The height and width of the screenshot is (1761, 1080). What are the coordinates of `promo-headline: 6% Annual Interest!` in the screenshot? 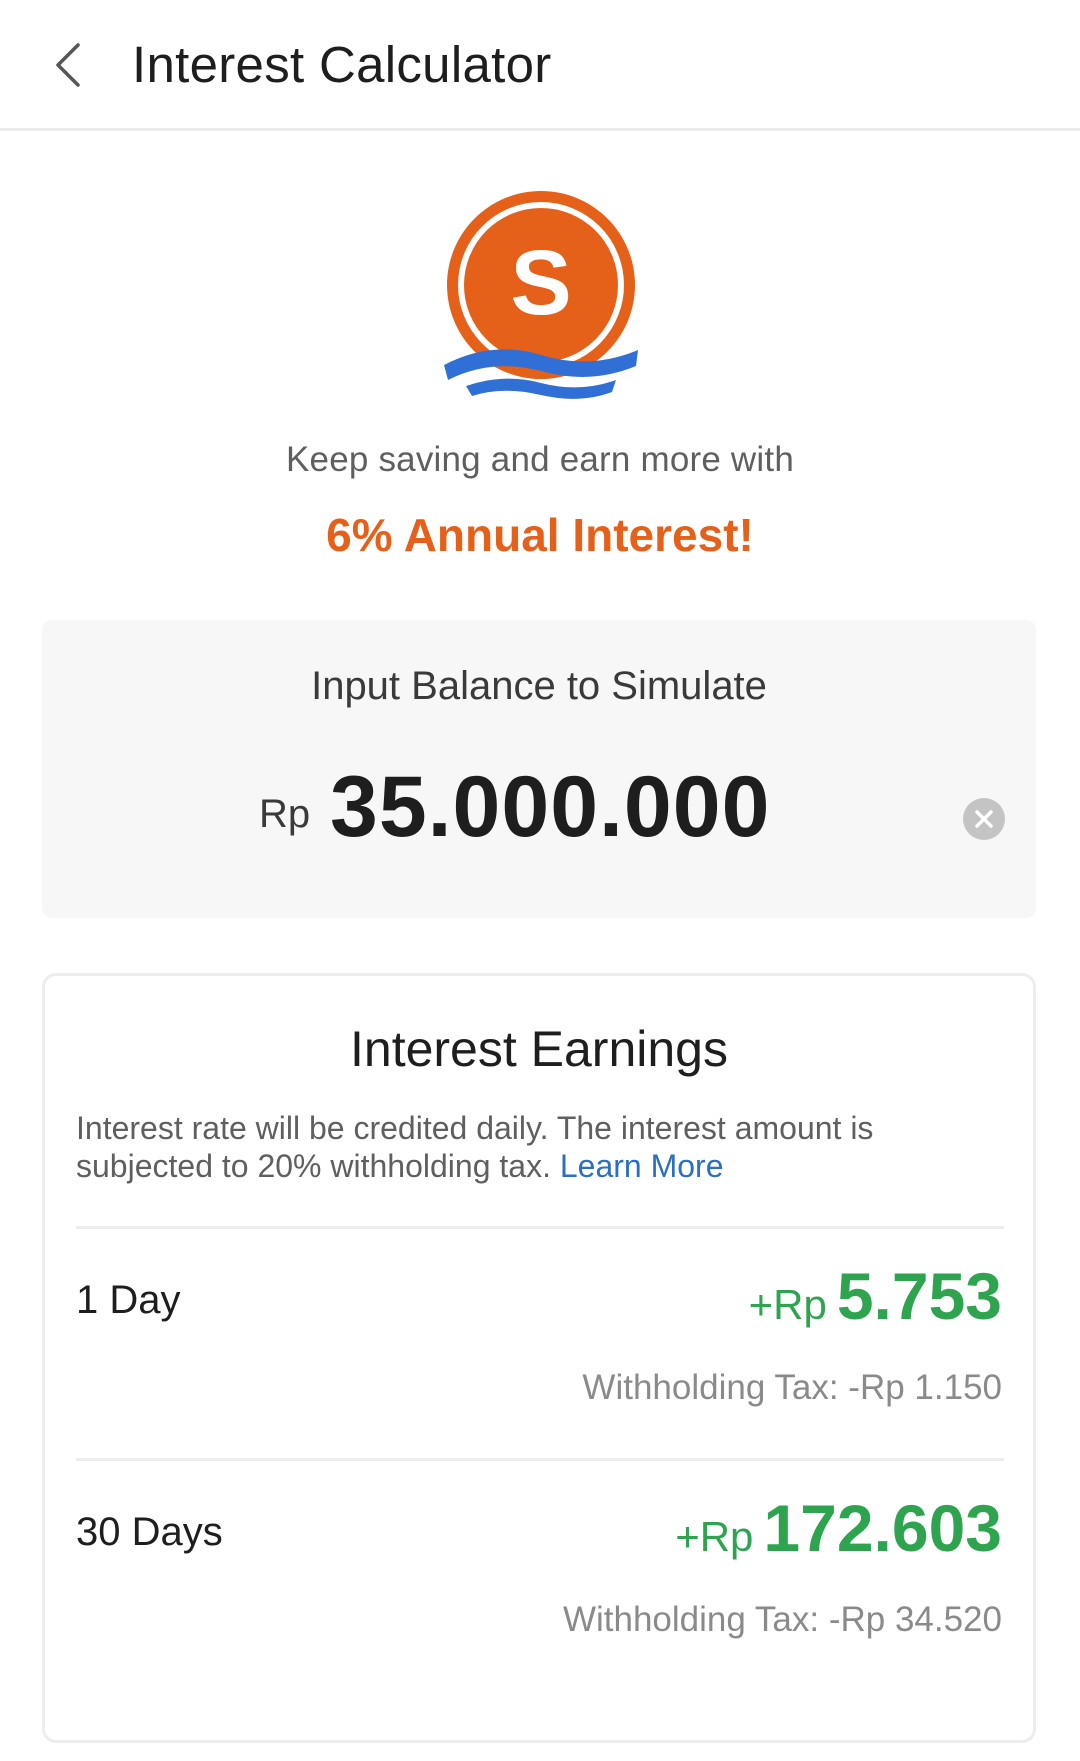 It's located at (540, 535).